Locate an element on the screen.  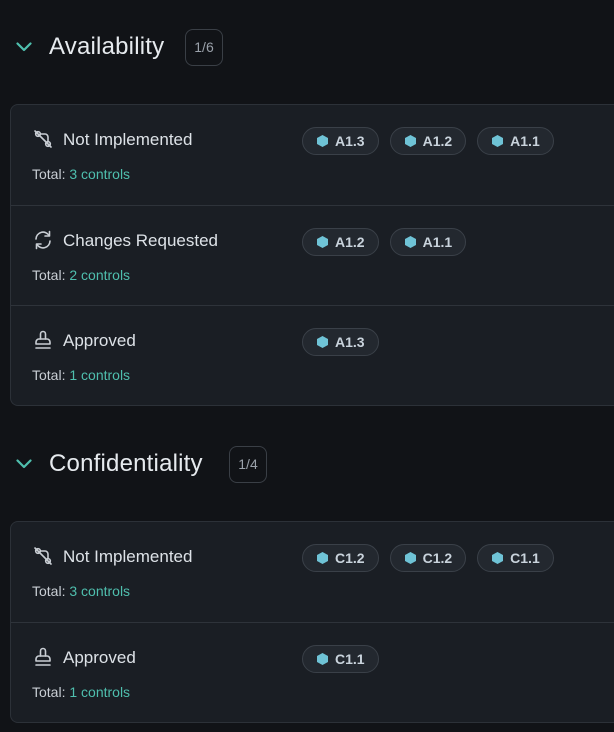
control-chips: C1.2 C1.2 C1.1 is located at coordinates (428, 558).